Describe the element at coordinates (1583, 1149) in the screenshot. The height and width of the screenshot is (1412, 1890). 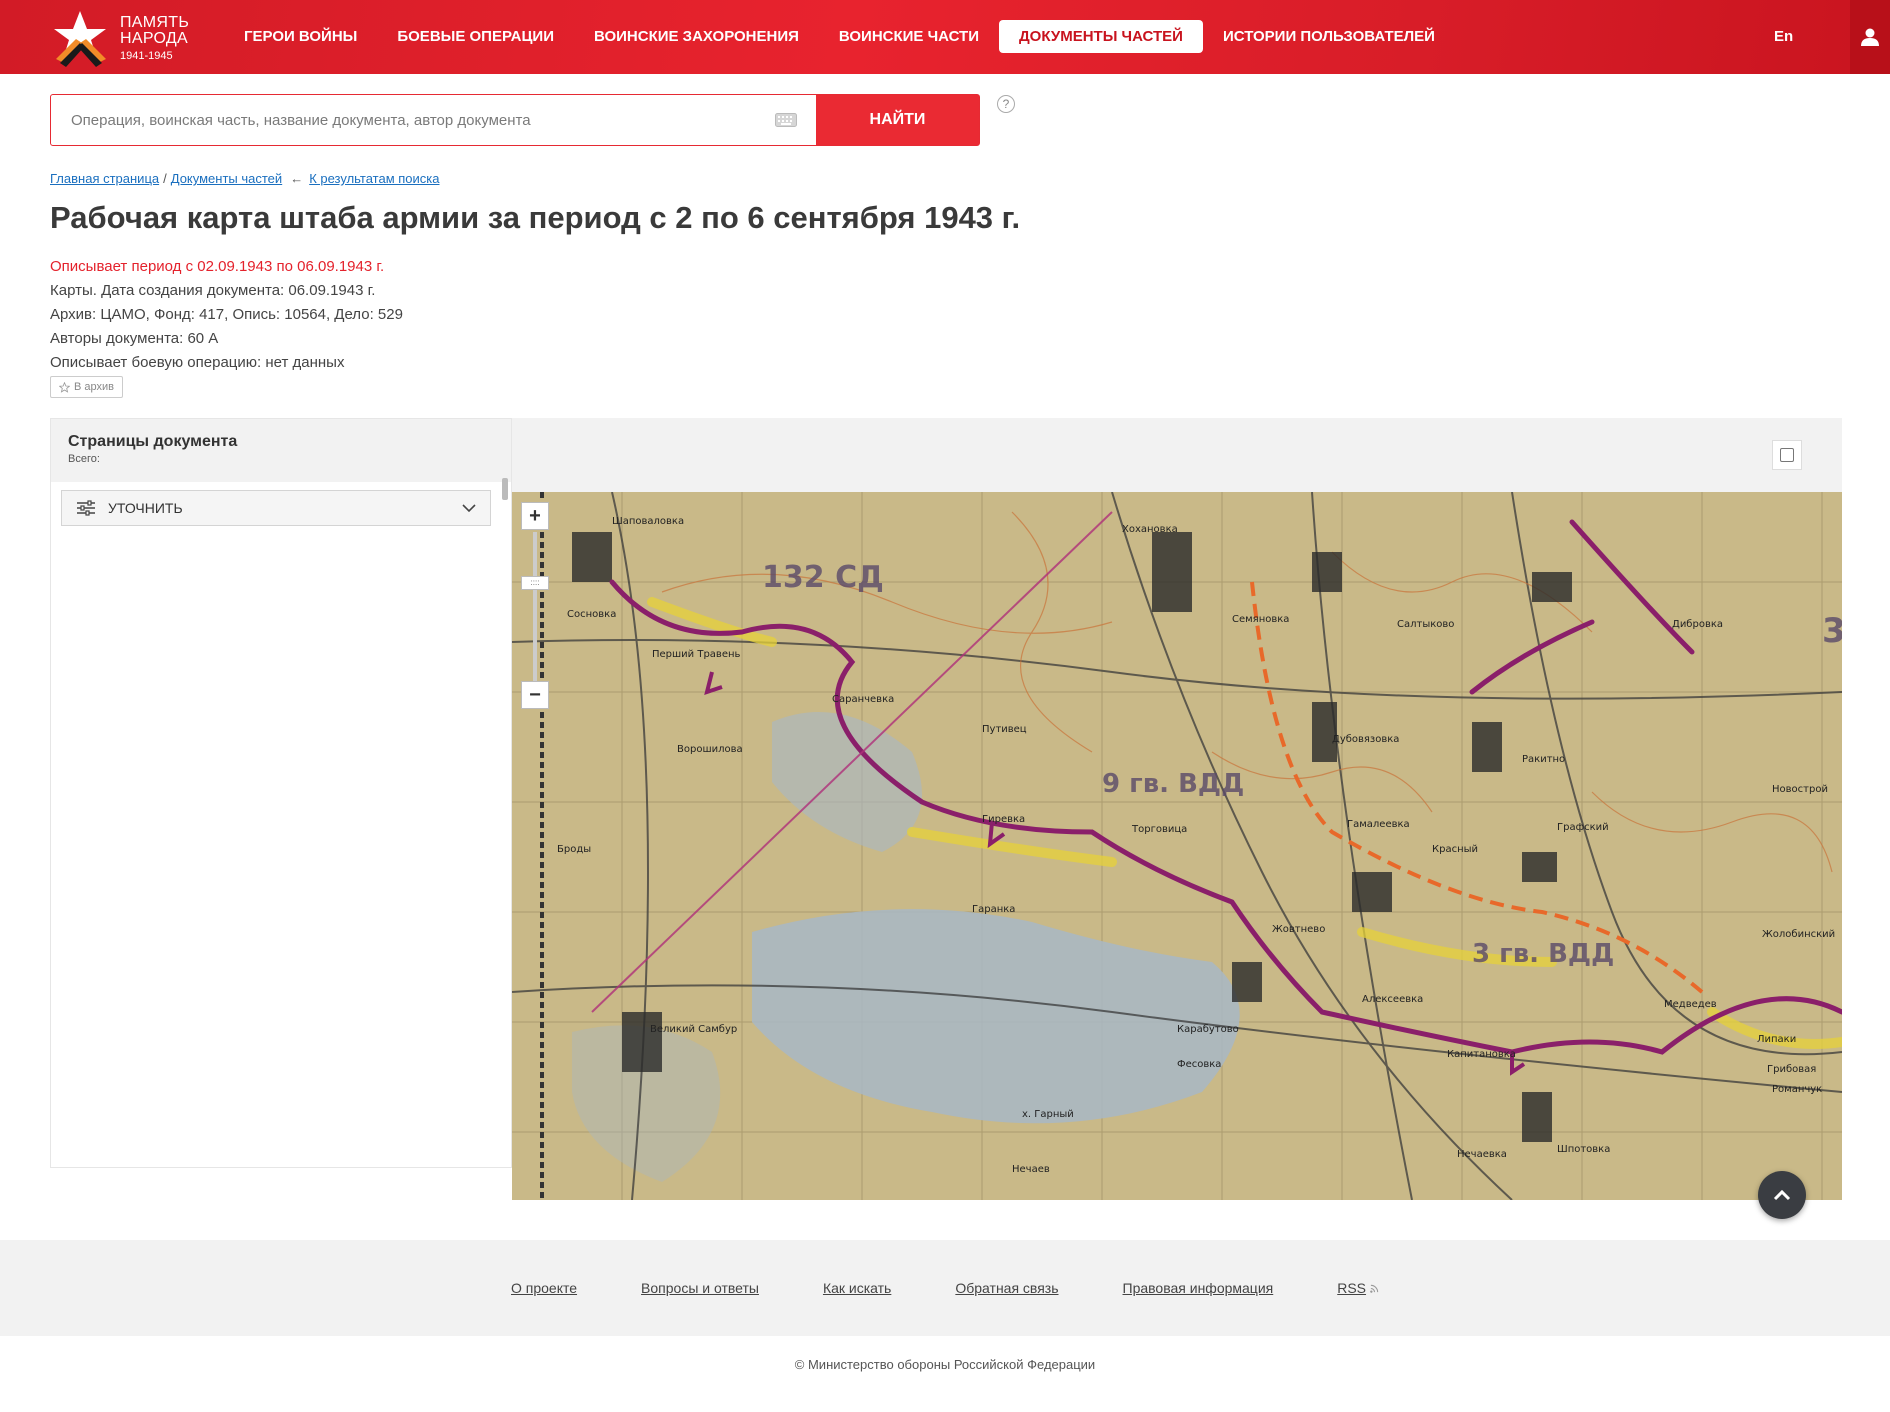
I see `map-village: Шпотовка` at that location.